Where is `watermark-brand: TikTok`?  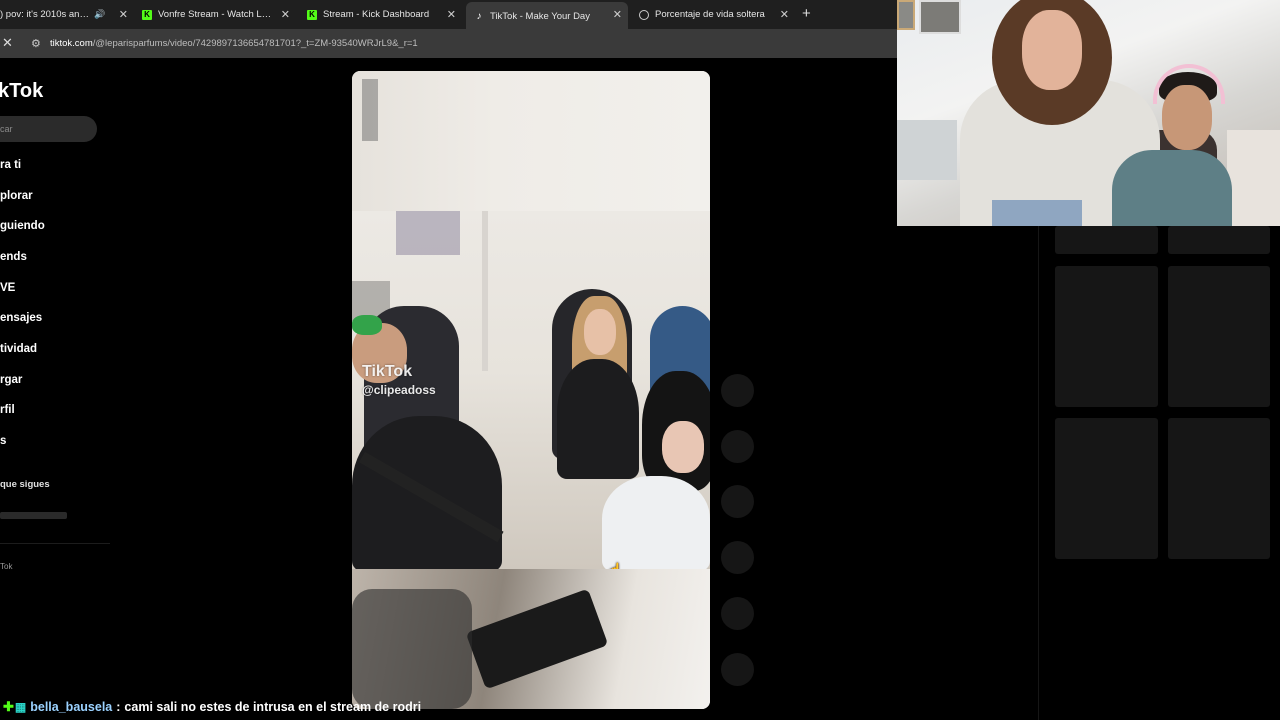 watermark-brand: TikTok is located at coordinates (387, 371).